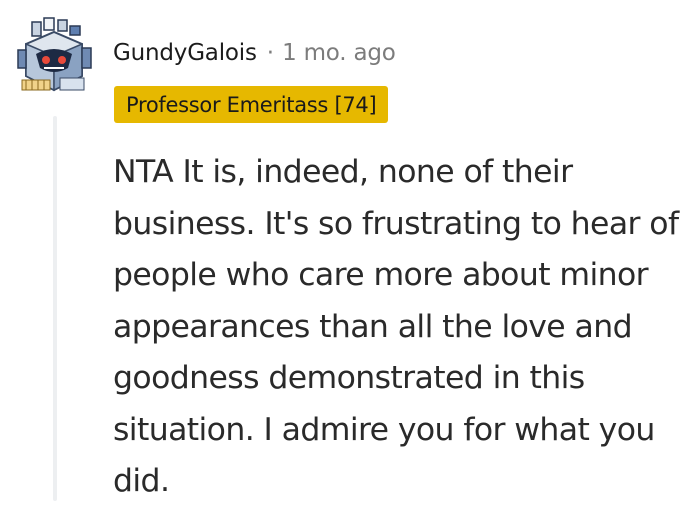 The width and height of the screenshot is (700, 508). What do you see at coordinates (251, 104) in the screenshot?
I see `user-flair-badge: Professor Emeritass [74]` at bounding box center [251, 104].